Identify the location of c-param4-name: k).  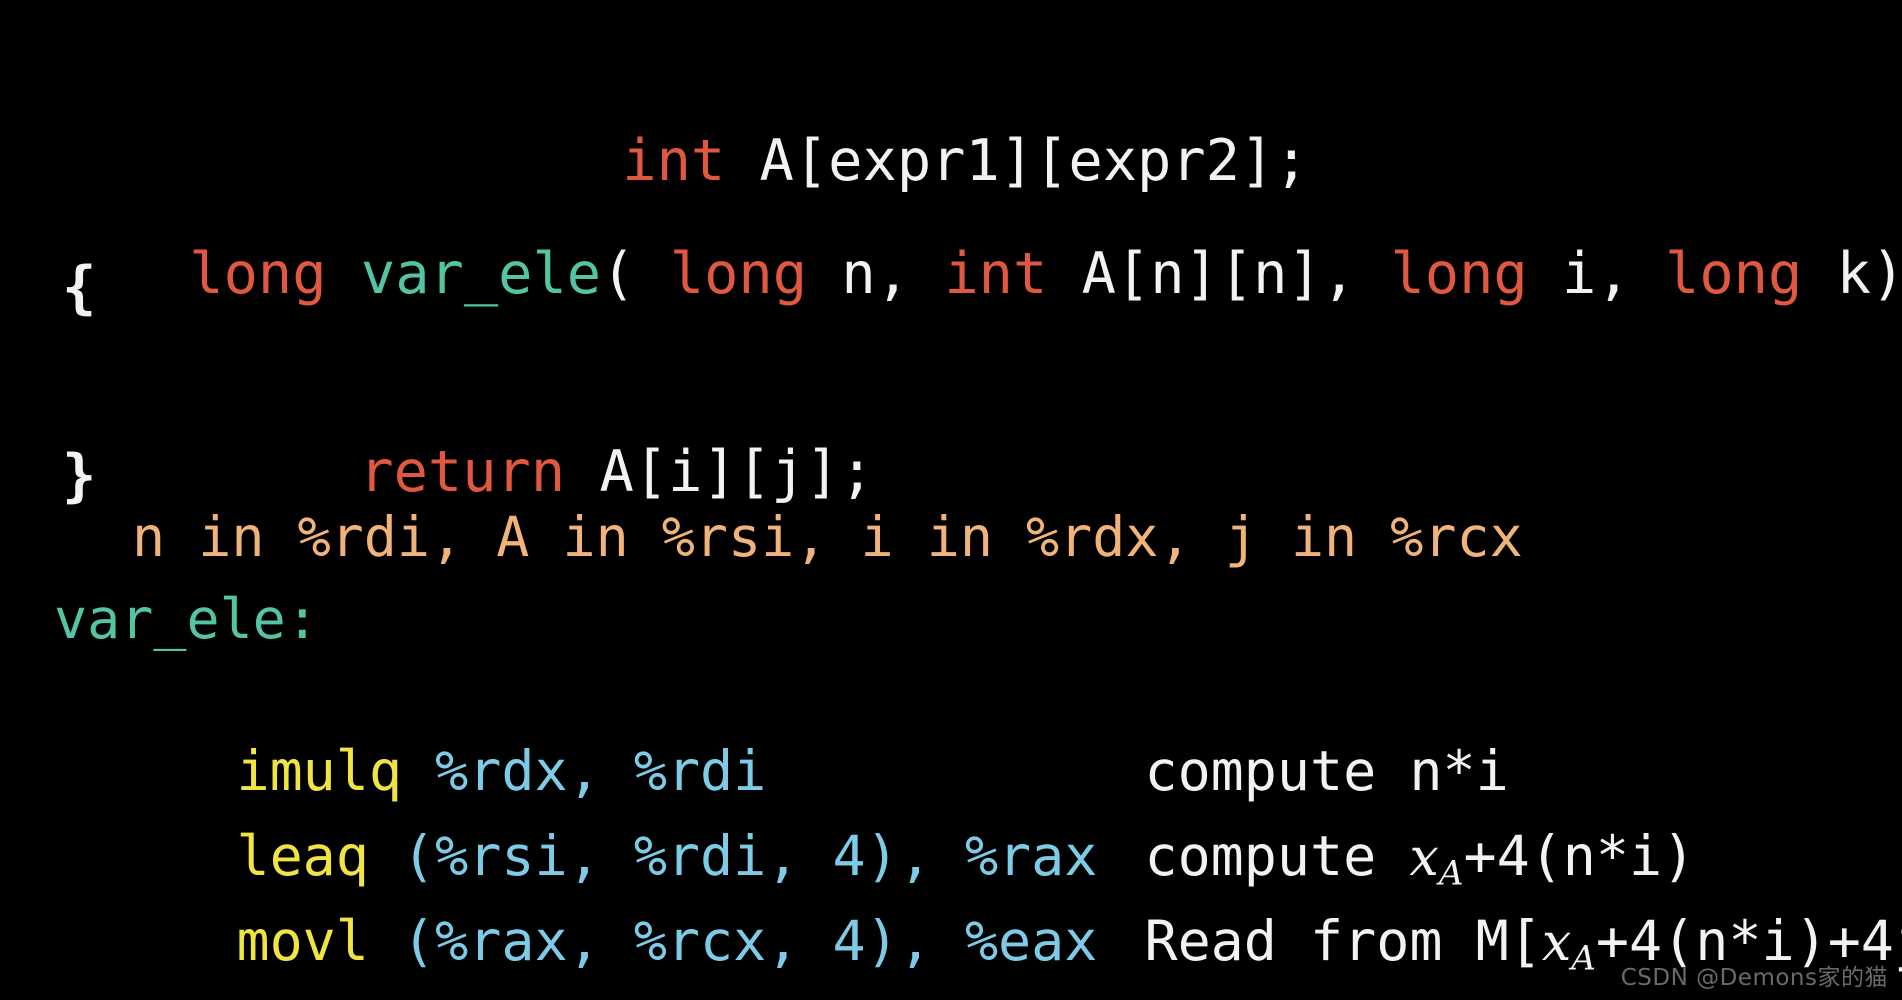
(1852, 274).